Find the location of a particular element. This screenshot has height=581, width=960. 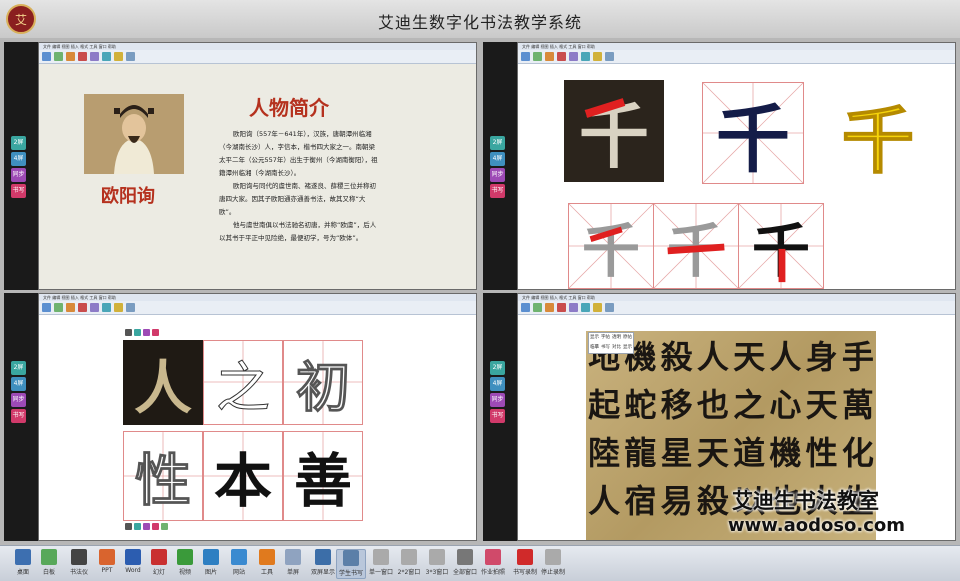

palette-item: 对比 is located at coordinates (616, 348).